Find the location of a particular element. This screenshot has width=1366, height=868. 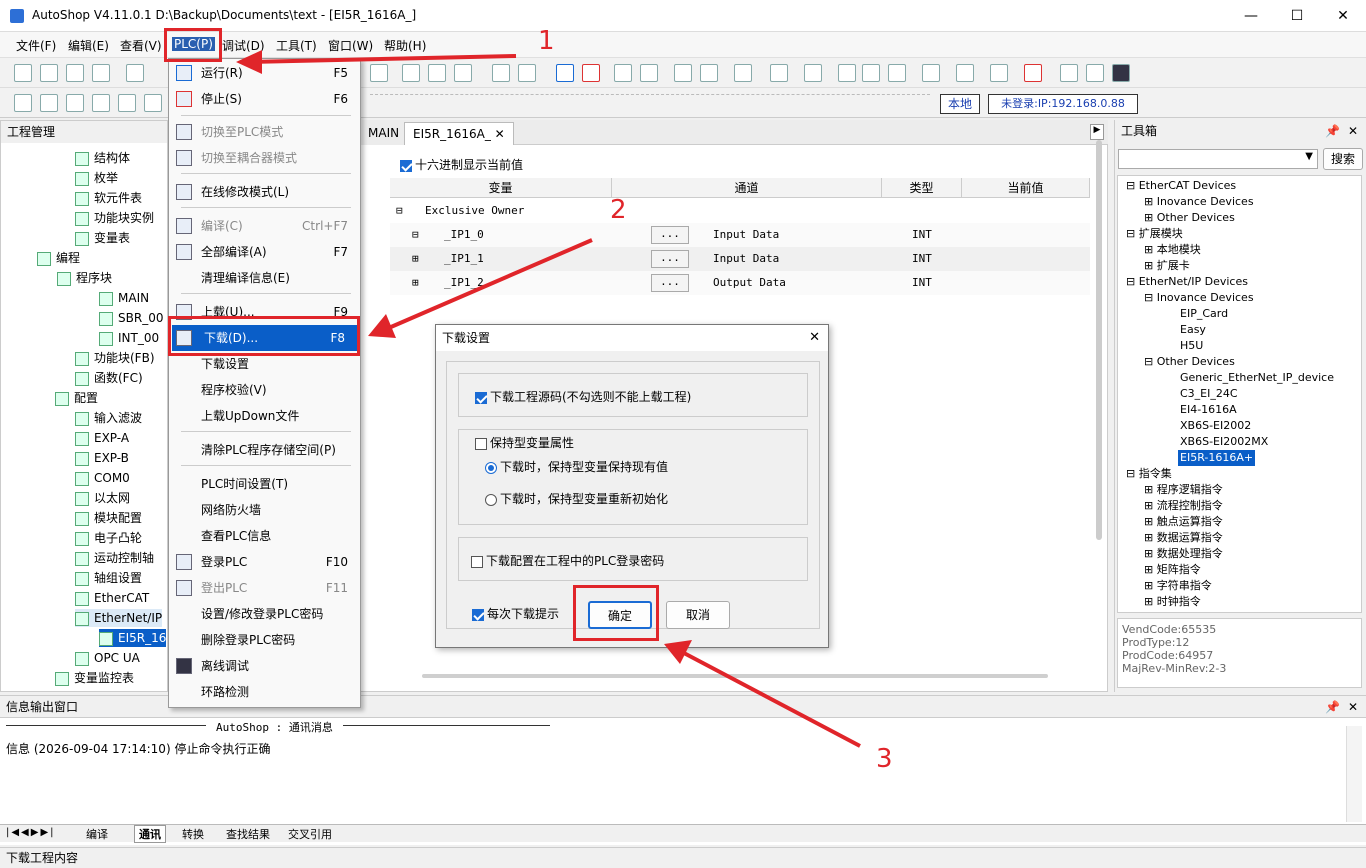

annotation-number: 3 is located at coordinates (884, 759).